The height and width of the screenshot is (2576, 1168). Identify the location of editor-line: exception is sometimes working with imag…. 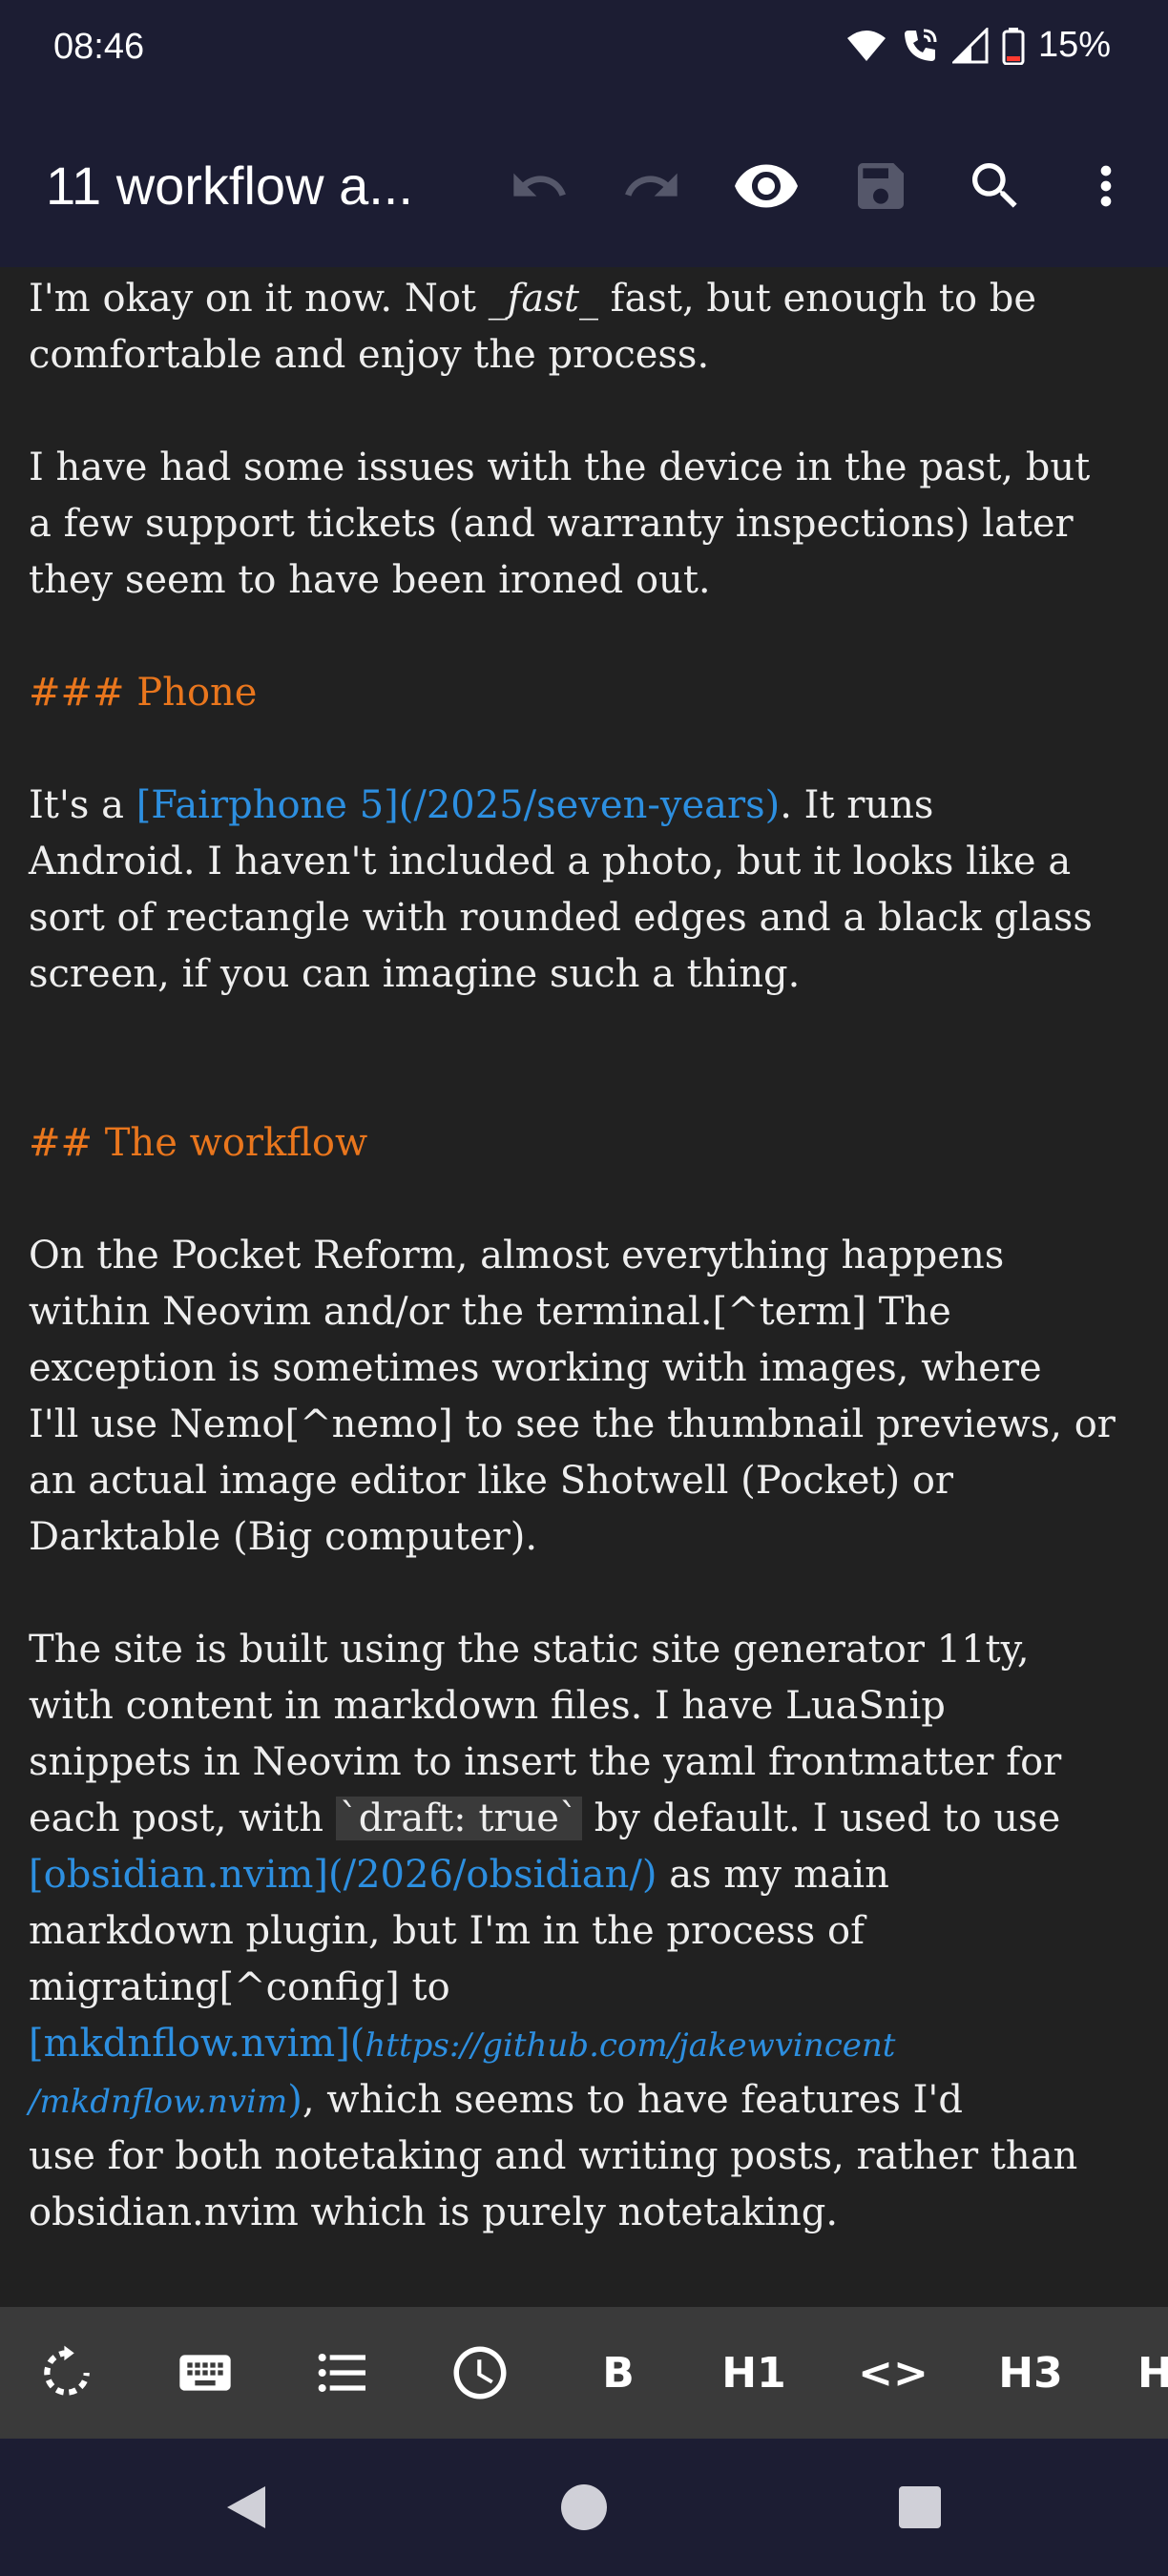
(584, 1368).